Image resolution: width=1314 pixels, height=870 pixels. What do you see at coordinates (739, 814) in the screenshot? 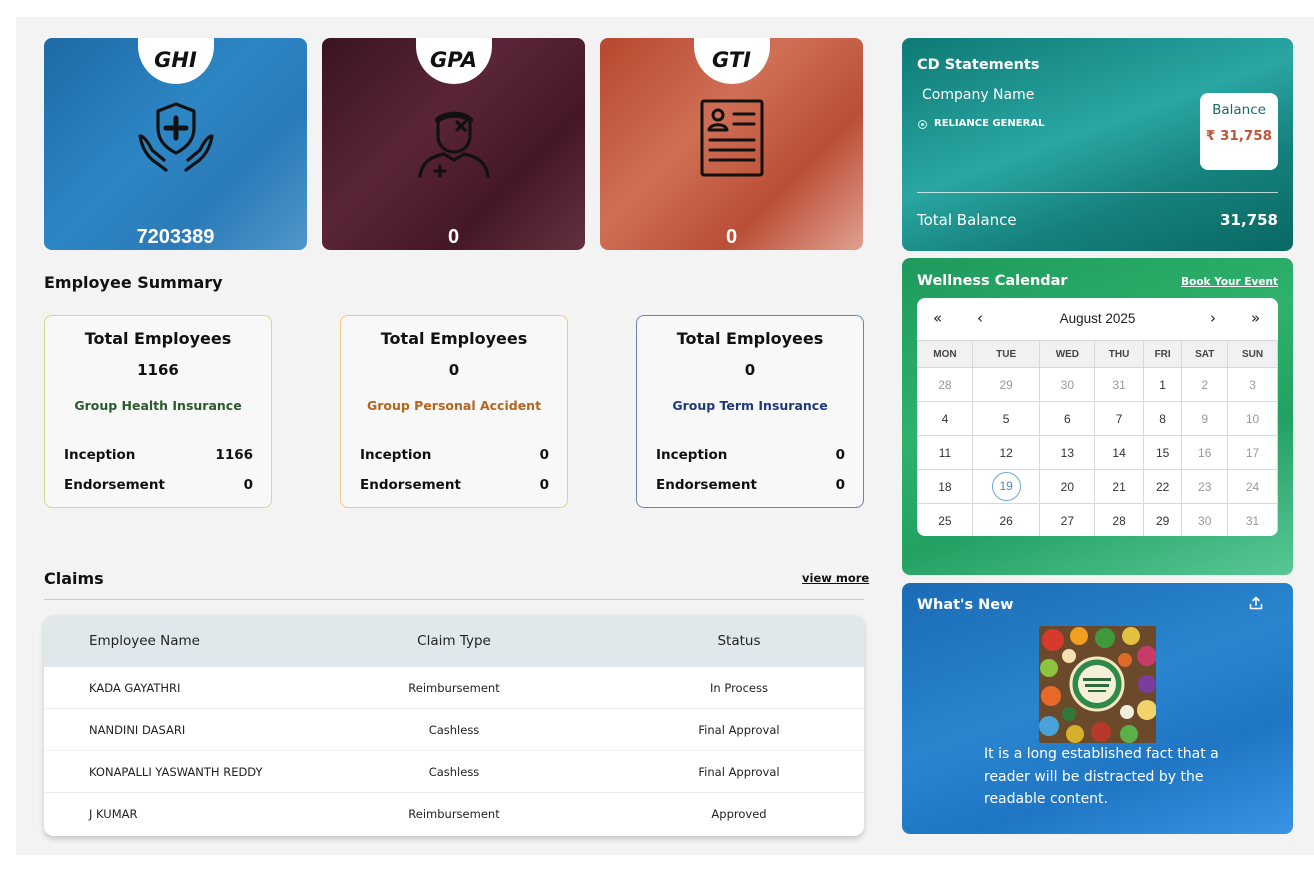
I see `status-cell: Approved` at bounding box center [739, 814].